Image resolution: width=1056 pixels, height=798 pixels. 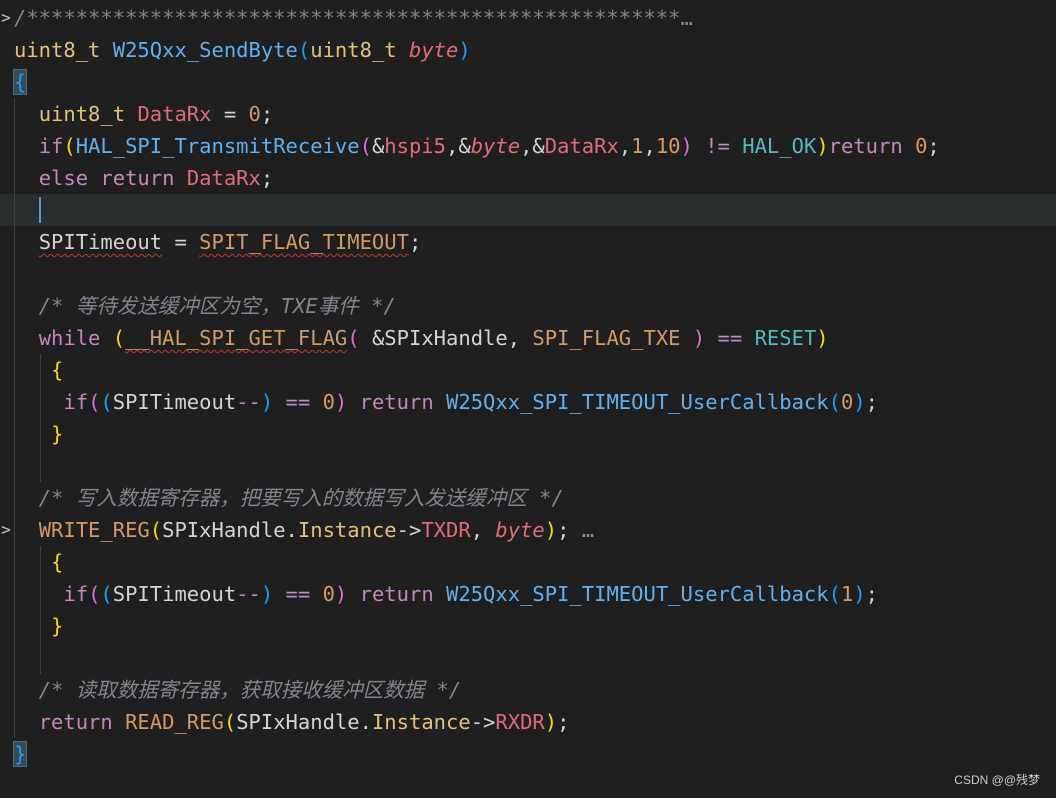 What do you see at coordinates (528, 306) in the screenshot?
I see `code-line: /* 等待发送缓冲区为空，TXE事件 */` at bounding box center [528, 306].